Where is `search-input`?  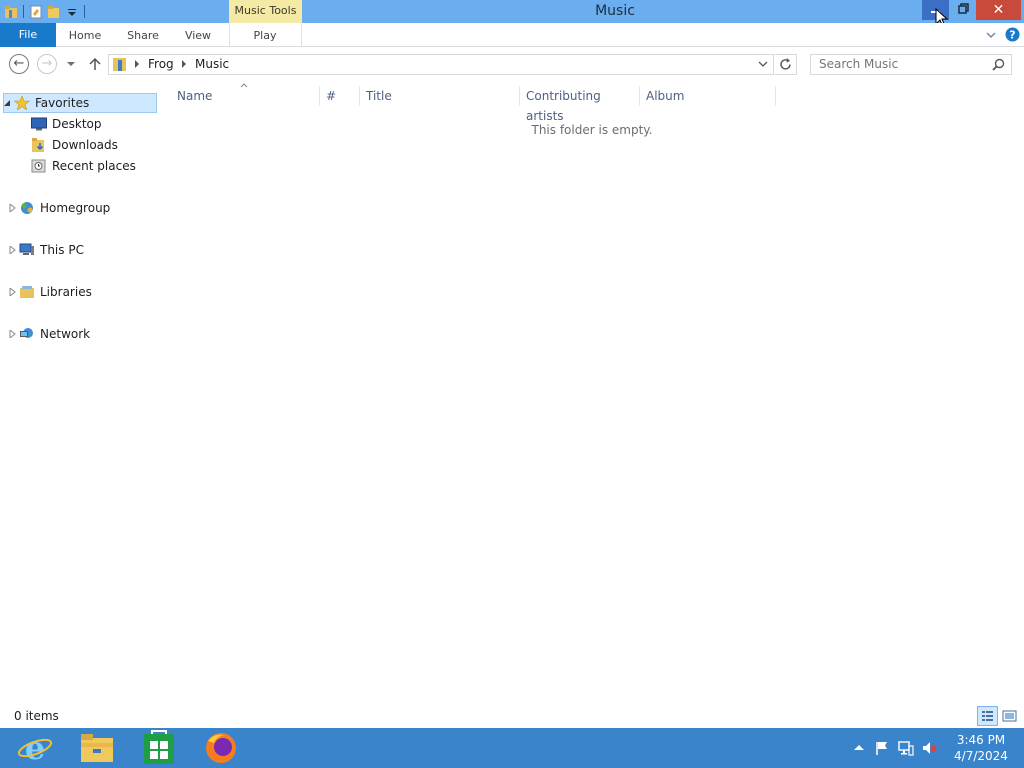 search-input is located at coordinates (901, 64).